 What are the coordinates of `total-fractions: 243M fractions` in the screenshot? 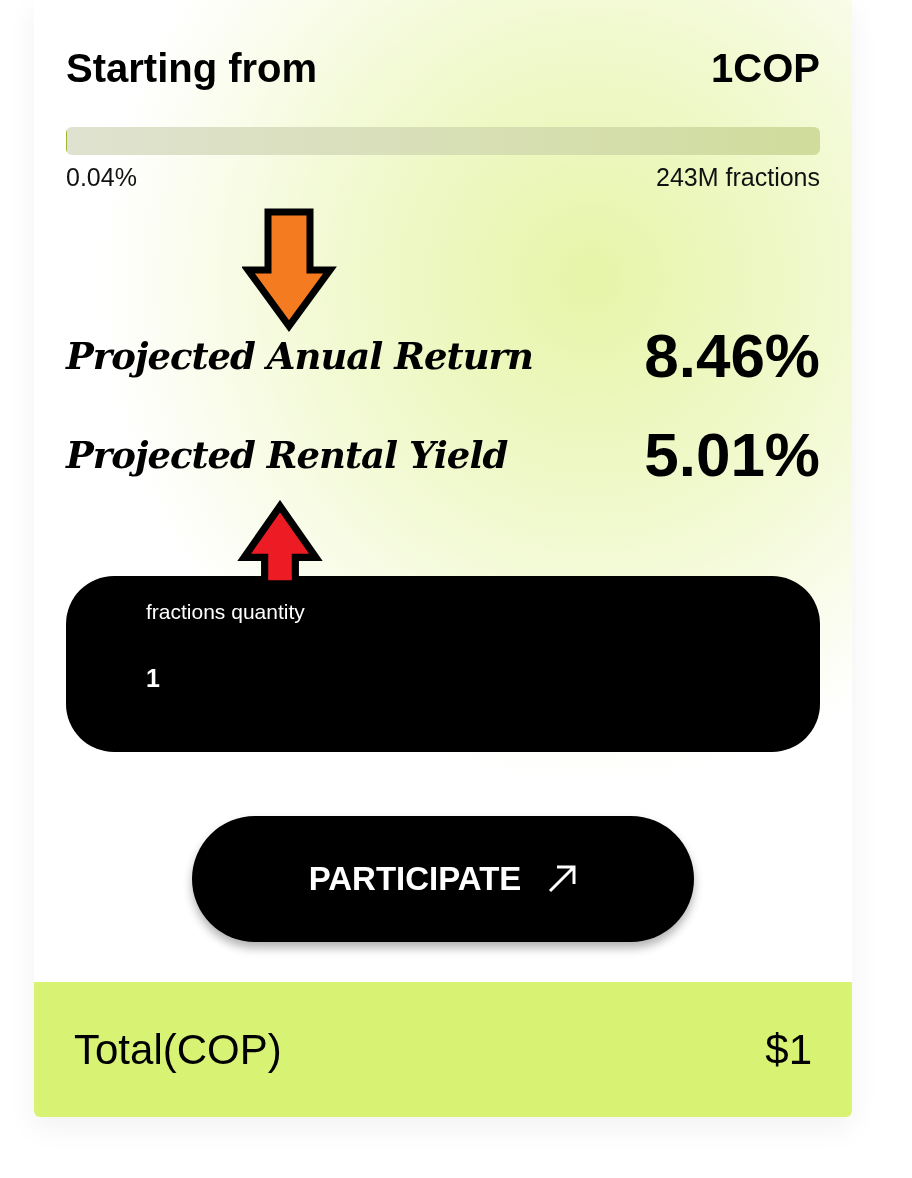 It's located at (738, 177).